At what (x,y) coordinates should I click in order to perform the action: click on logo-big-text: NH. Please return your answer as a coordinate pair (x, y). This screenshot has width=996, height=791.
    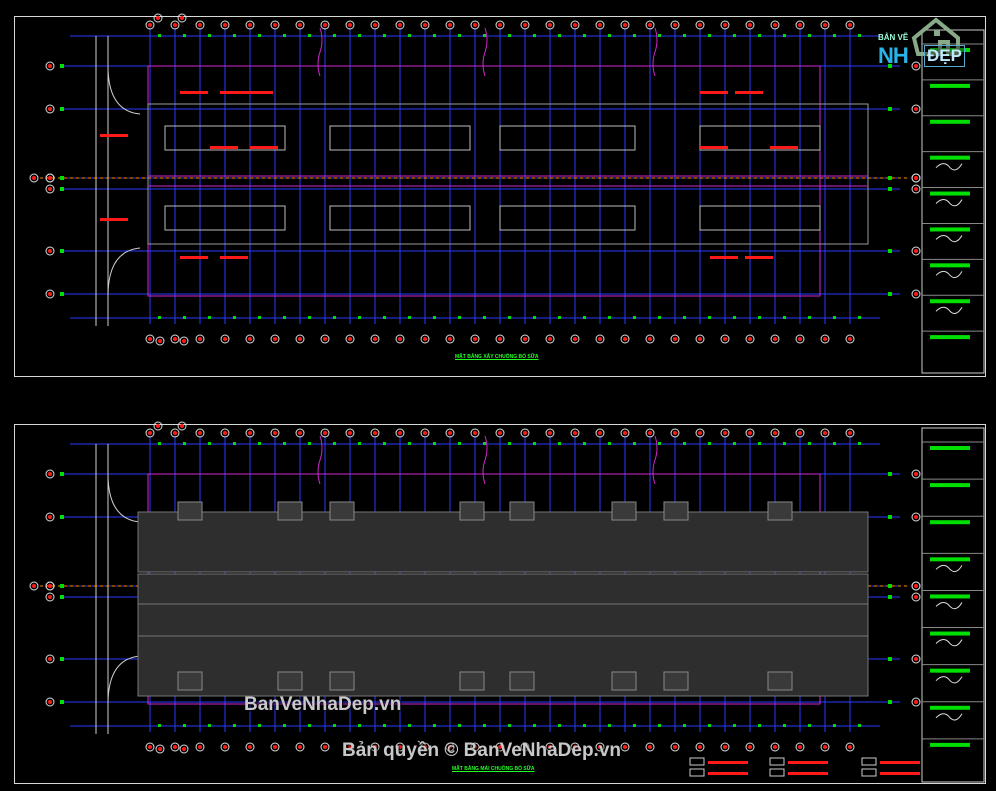
    Looking at the image, I should click on (893, 55).